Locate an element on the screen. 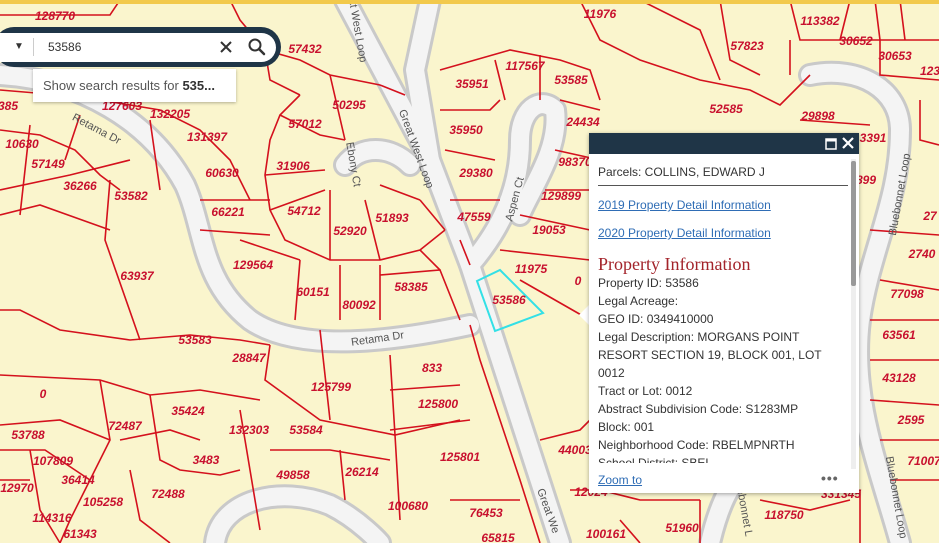 The image size is (939, 543). parcel-label-57149: 57149 is located at coordinates (48, 164).